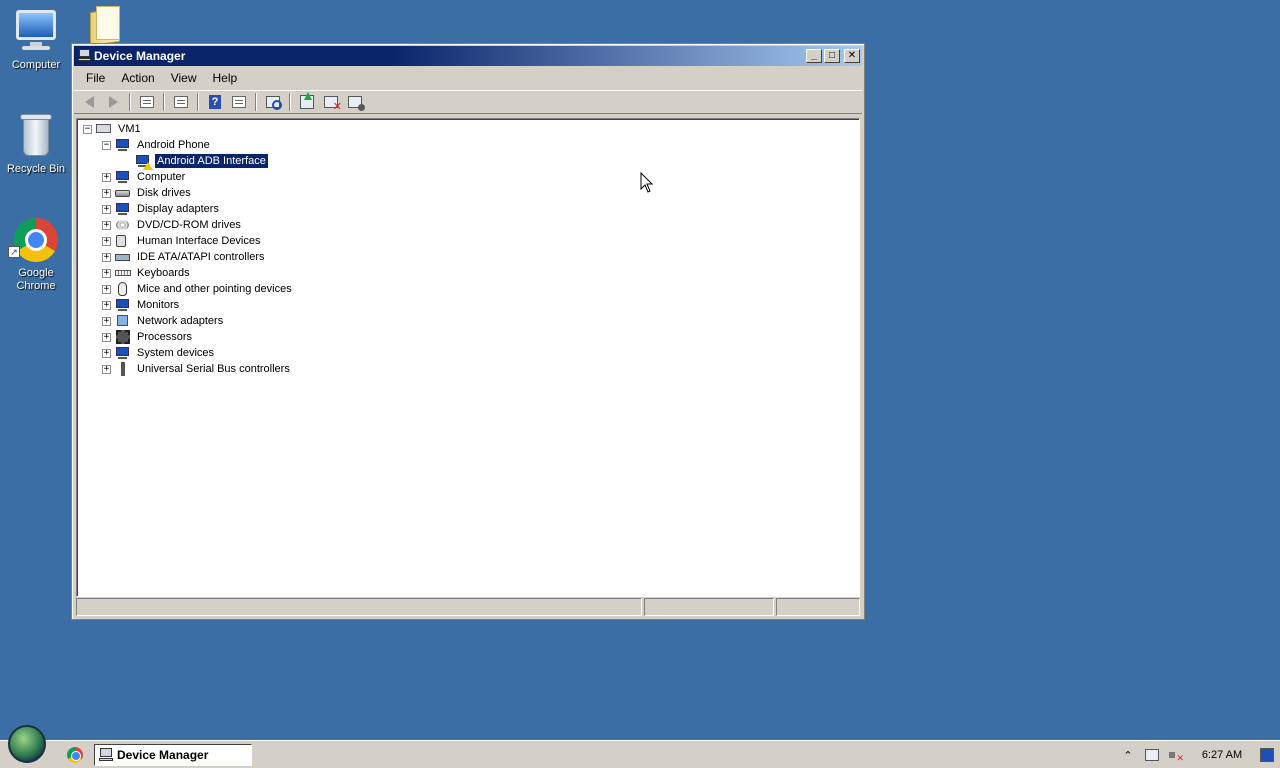 The width and height of the screenshot is (1280, 768). What do you see at coordinates (852, 56) in the screenshot?
I see `close-button: ✕` at bounding box center [852, 56].